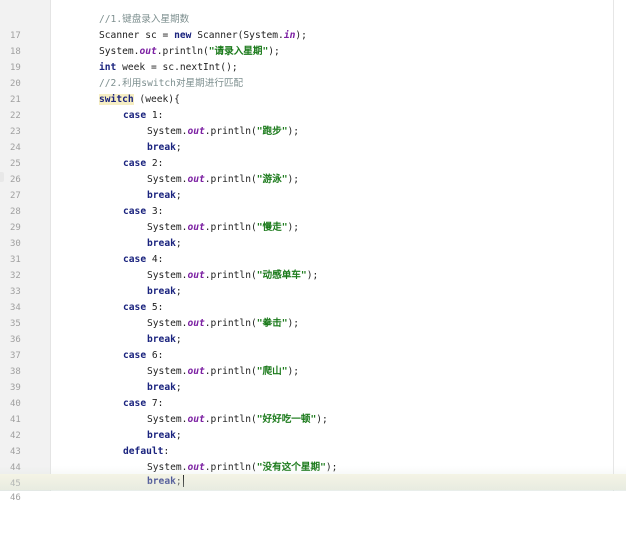 This screenshot has height=538, width=626. I want to click on code-line: 31 break;, so click(313, 250).